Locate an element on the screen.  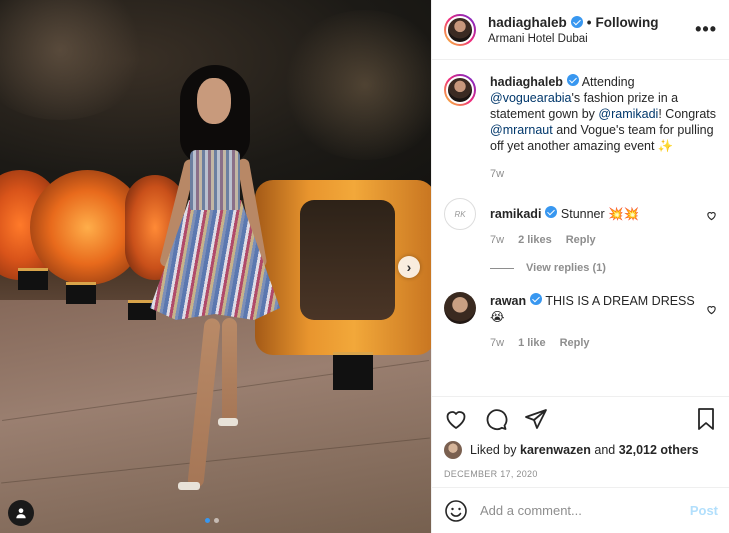
likes-text: Liked by karenwazen and 32,012 others is located at coordinates (584, 450).